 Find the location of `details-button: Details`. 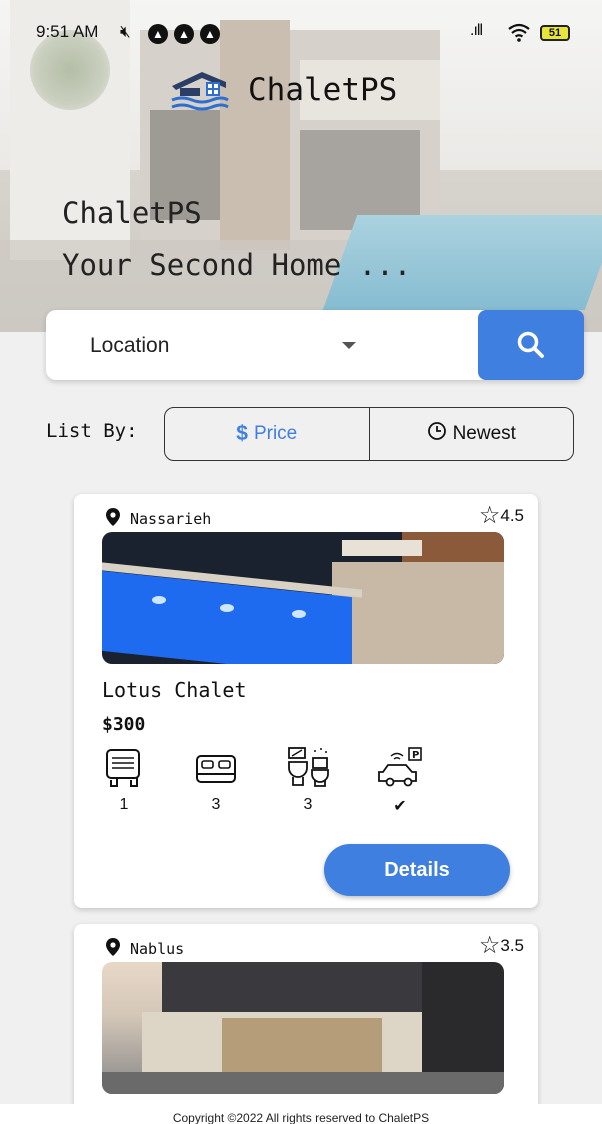

details-button: Details is located at coordinates (417, 870).